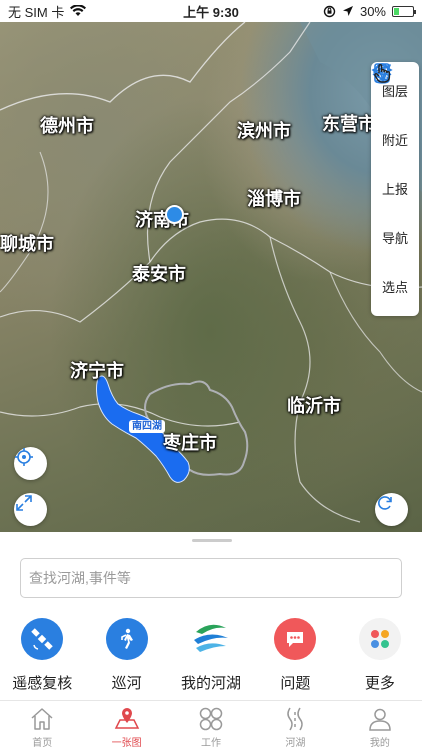 The width and height of the screenshot is (422, 750). What do you see at coordinates (211, 11) in the screenshot?
I see `status-bar: 无 SIM 卡 上午 9:30 30%` at bounding box center [211, 11].